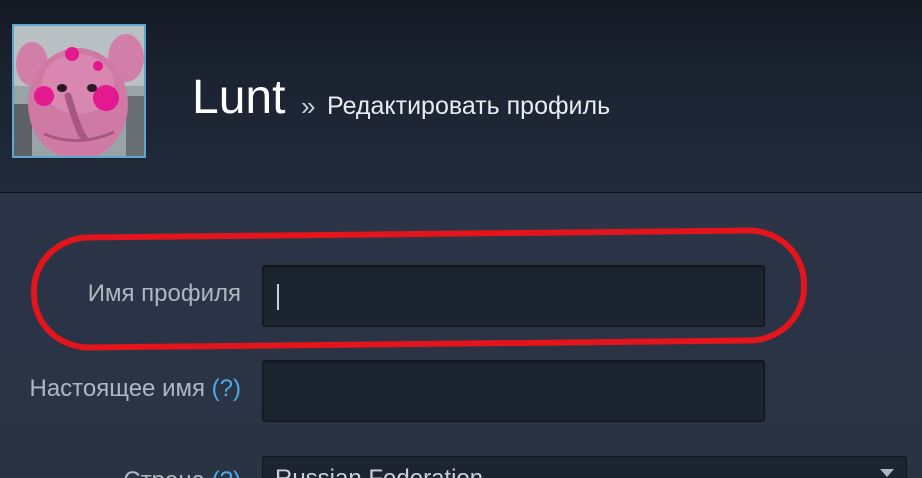 Image resolution: width=922 pixels, height=478 pixels. What do you see at coordinates (513, 391) in the screenshot?
I see `real-name-input` at bounding box center [513, 391].